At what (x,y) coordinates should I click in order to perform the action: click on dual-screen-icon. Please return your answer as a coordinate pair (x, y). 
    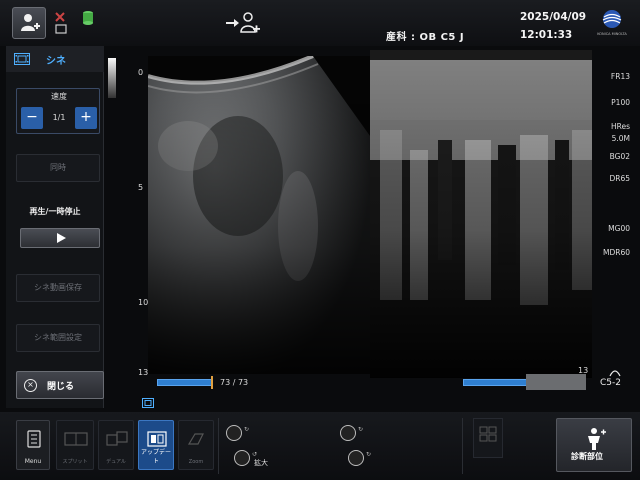
    Looking at the image, I should click on (117, 438).